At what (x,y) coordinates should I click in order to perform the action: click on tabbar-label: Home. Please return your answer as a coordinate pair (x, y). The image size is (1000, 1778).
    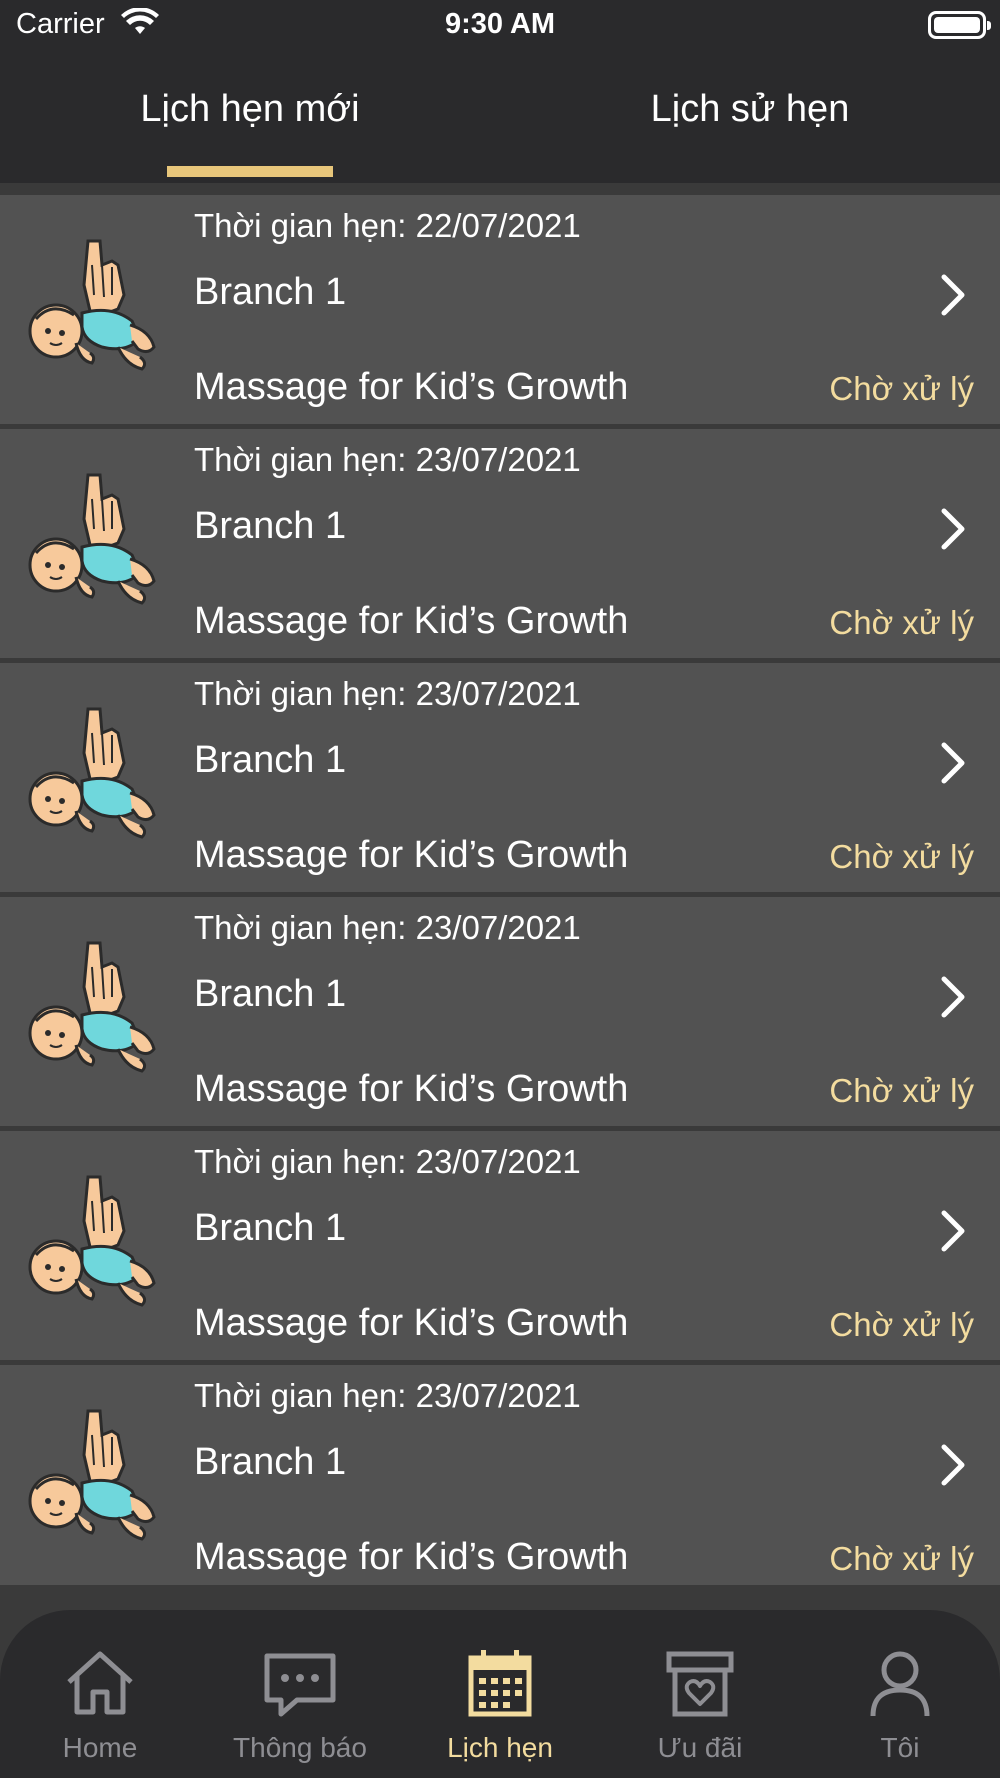
    Looking at the image, I should click on (100, 1747).